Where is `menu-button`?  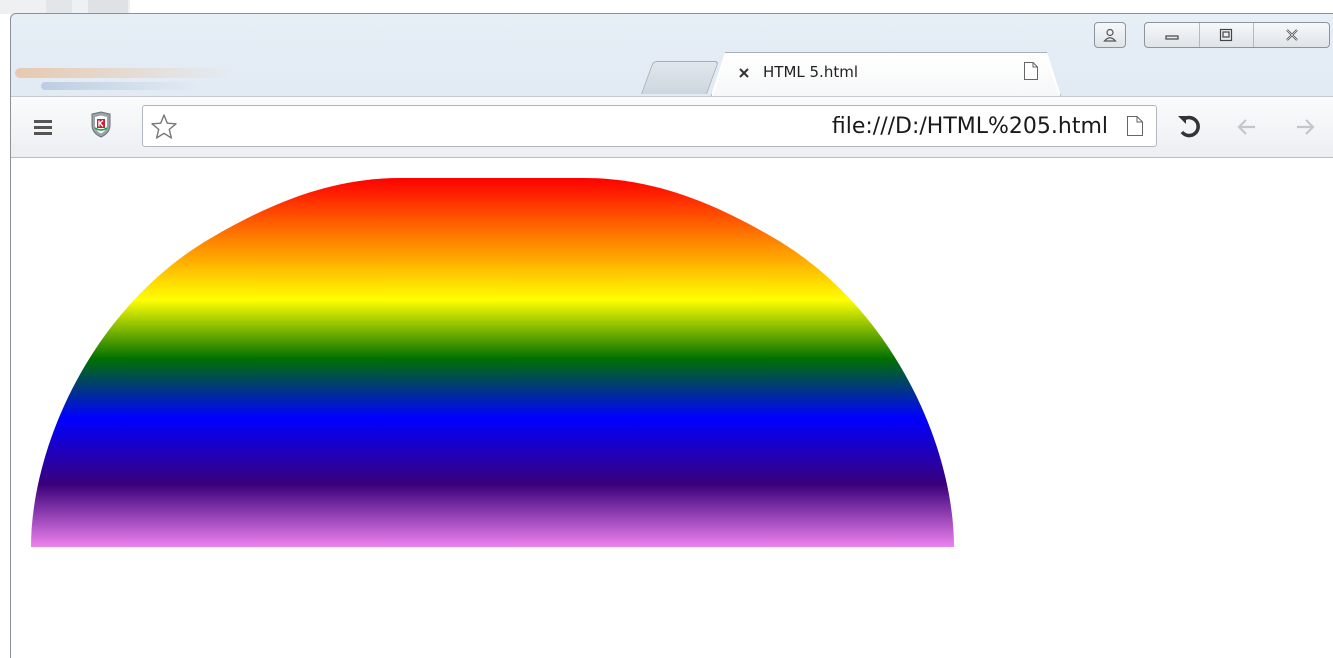
menu-button is located at coordinates (43, 127).